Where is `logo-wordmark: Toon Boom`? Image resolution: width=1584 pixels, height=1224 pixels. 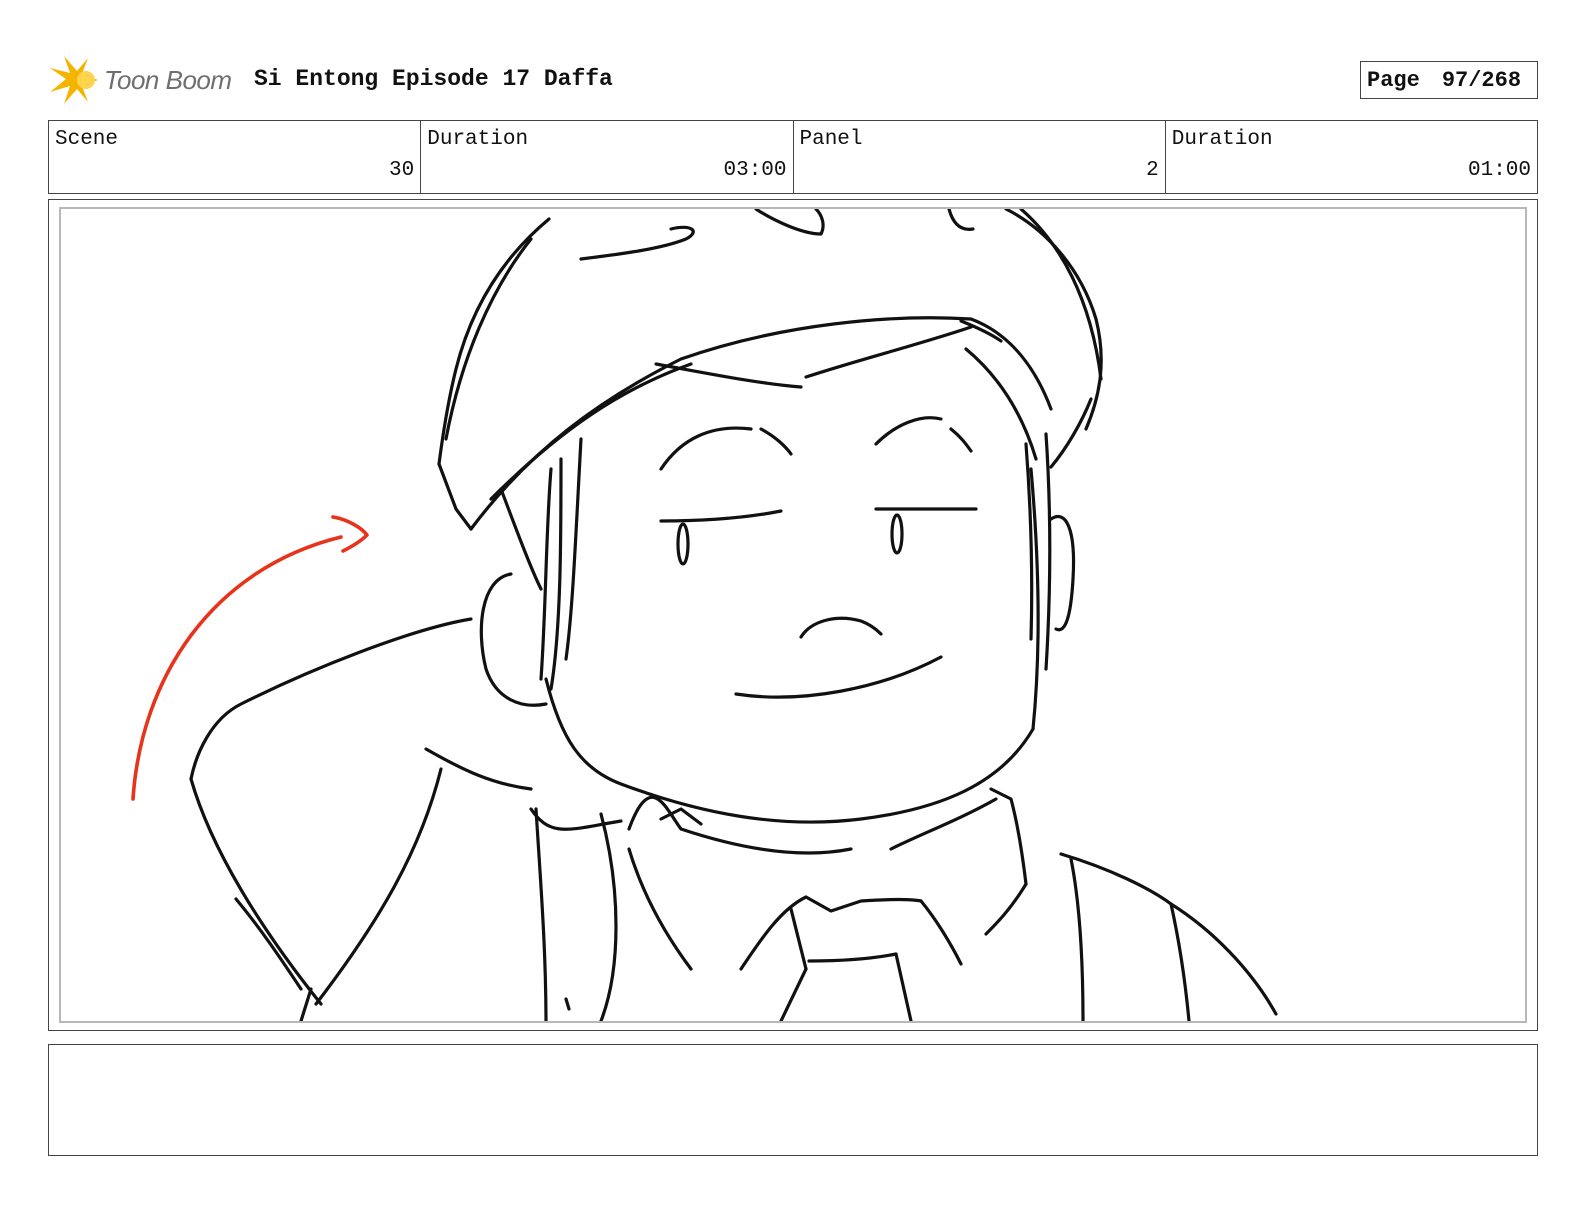 logo-wordmark: Toon Boom is located at coordinates (168, 80).